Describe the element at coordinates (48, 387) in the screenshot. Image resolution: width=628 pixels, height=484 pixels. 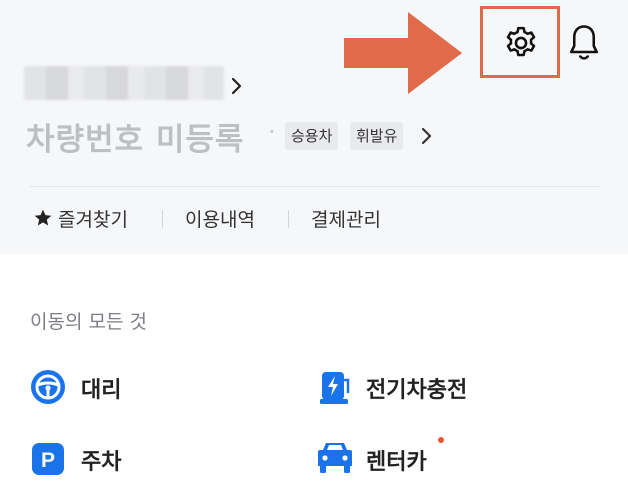
I see `steering-wheel-icon` at that location.